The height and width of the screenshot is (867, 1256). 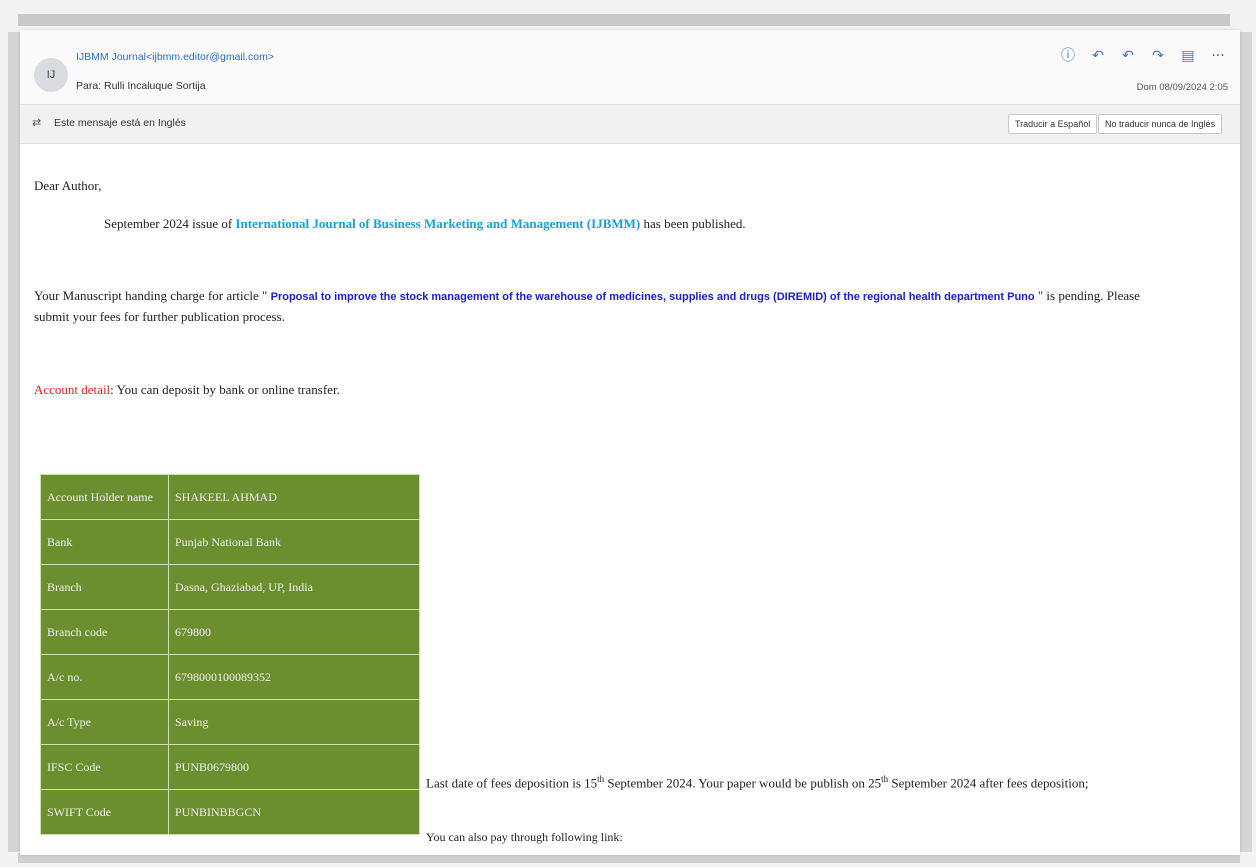 I want to click on table-value: Punjab National Bank, so click(x=294, y=542).